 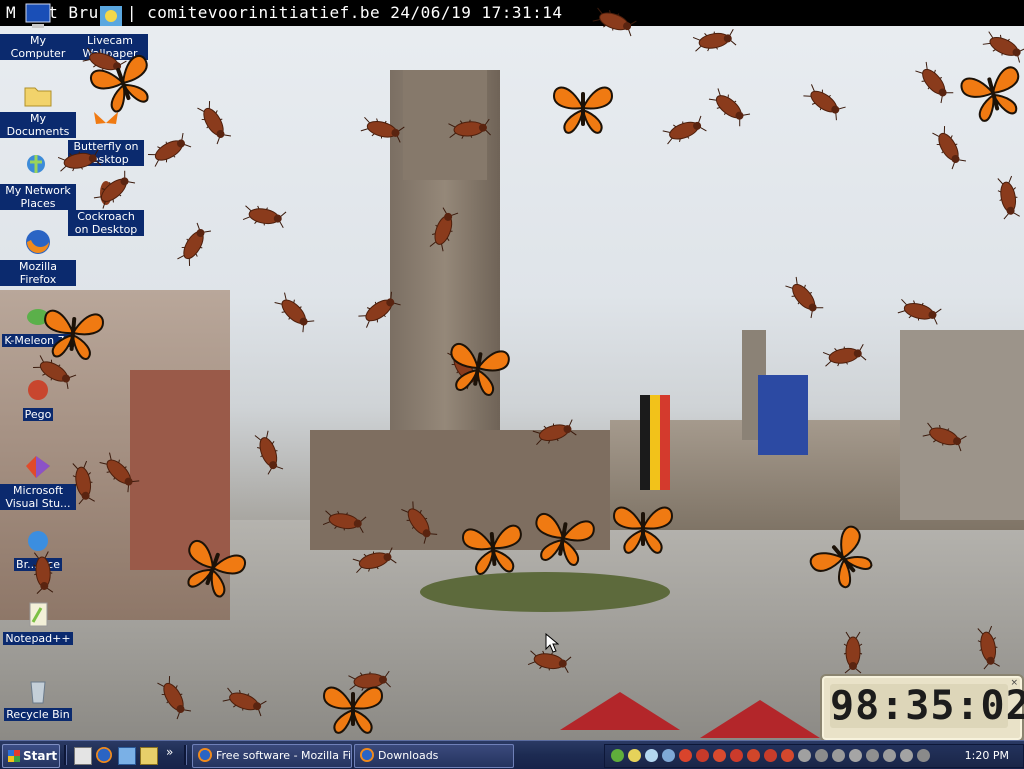 What do you see at coordinates (111, 16) in the screenshot?
I see `livecam-icon` at bounding box center [111, 16].